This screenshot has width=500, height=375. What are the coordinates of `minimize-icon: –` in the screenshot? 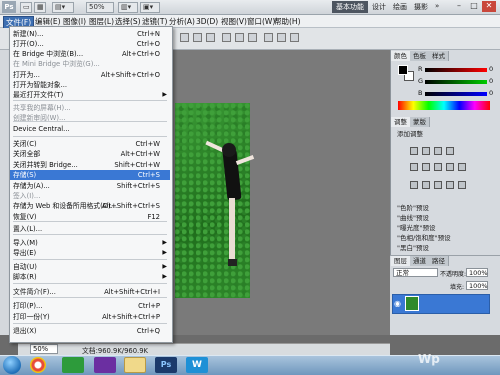 It's located at (459, 6).